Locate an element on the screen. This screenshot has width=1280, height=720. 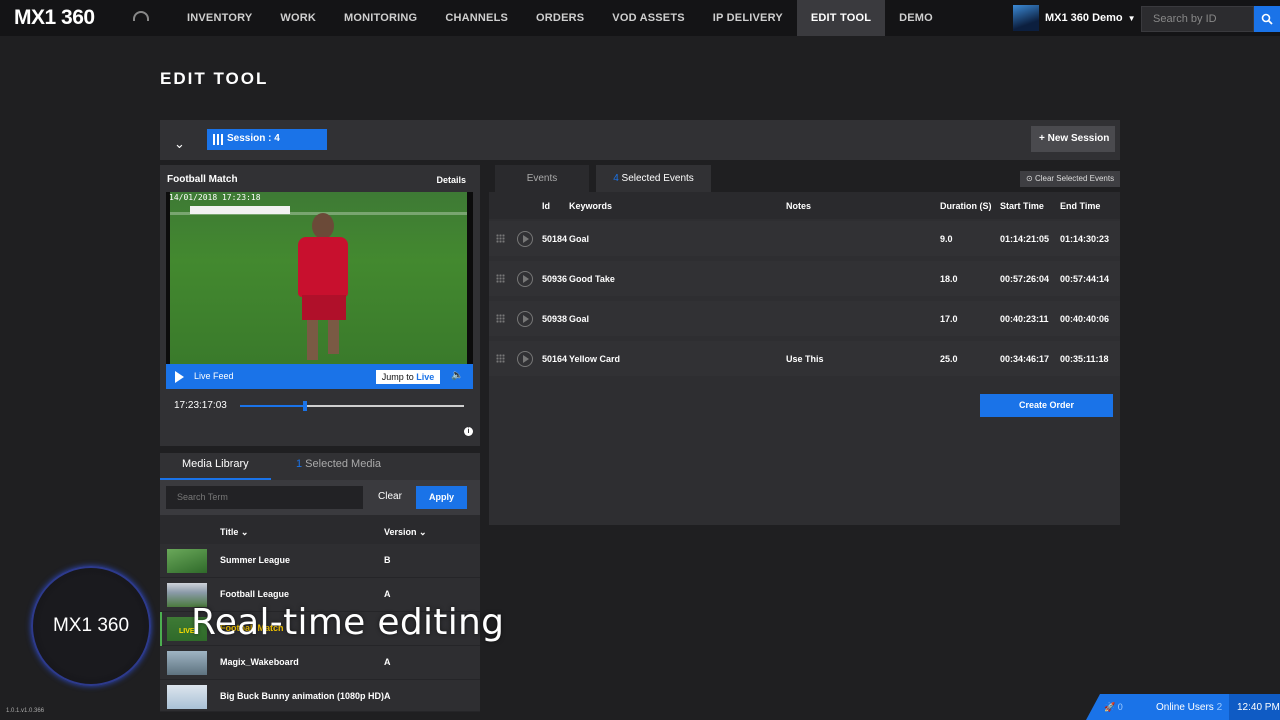
column-title: Title ⌄ is located at coordinates (234, 532).